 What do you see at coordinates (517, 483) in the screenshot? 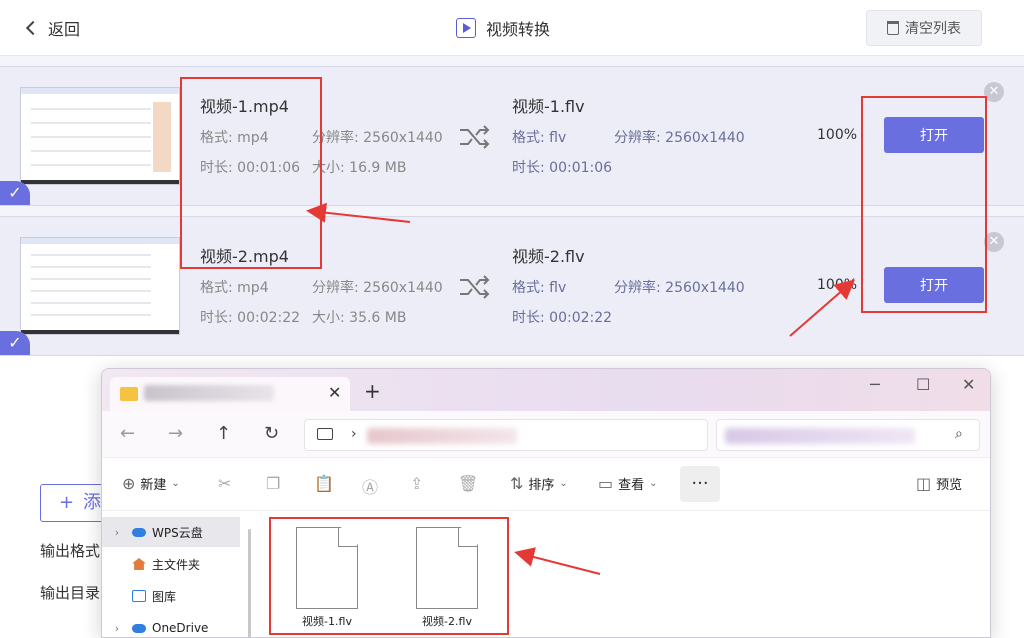
I see `sort-icon: ⇅` at bounding box center [517, 483].